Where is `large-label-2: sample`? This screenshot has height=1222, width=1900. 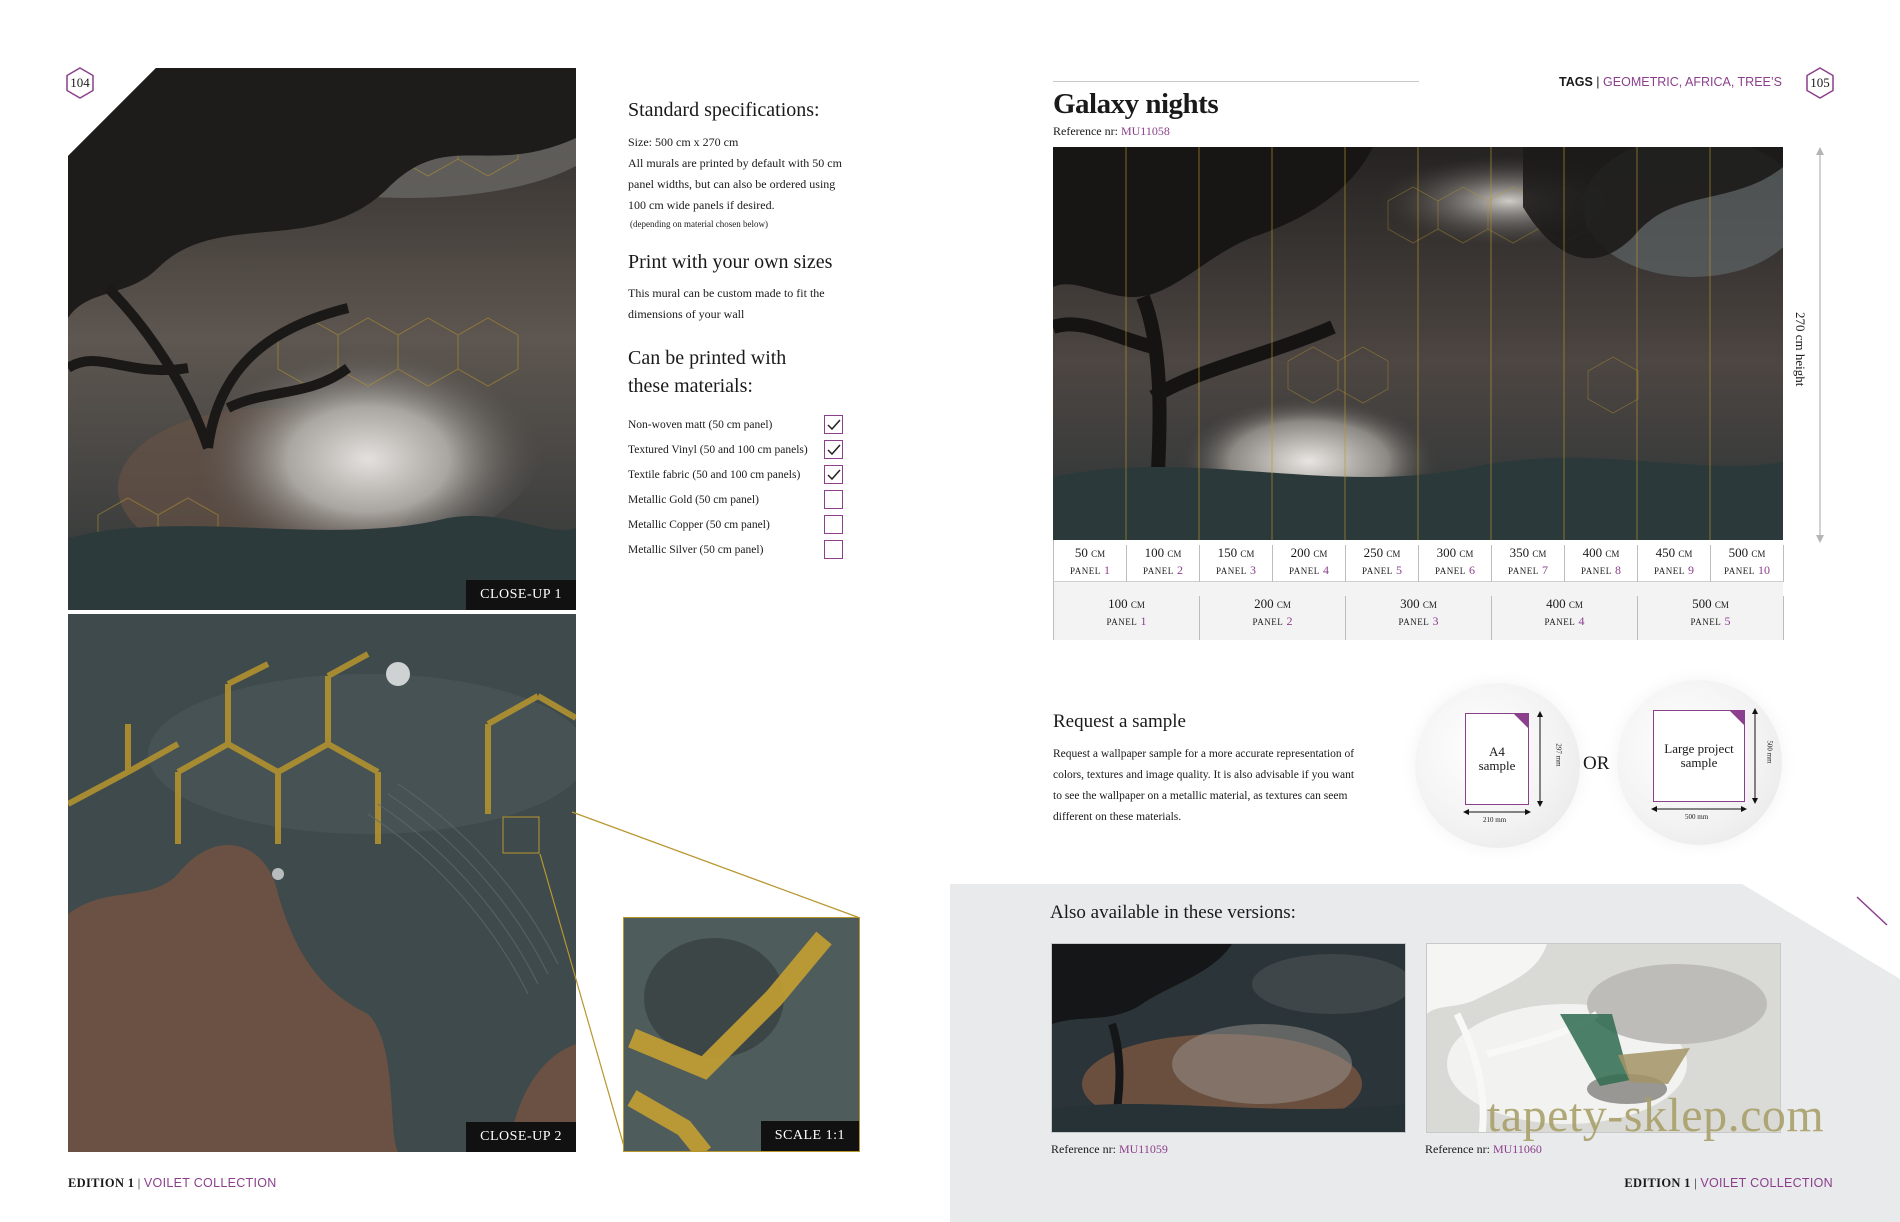
large-label-2: sample is located at coordinates (1699, 762).